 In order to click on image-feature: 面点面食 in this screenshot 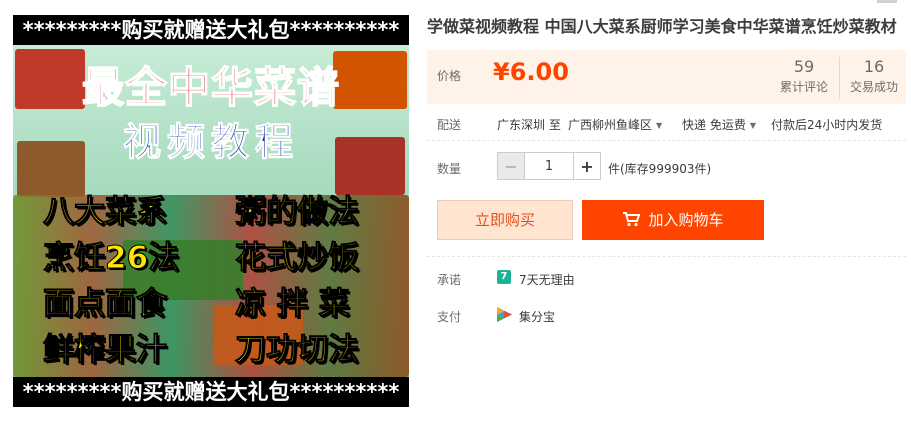, I will do `click(105, 304)`.